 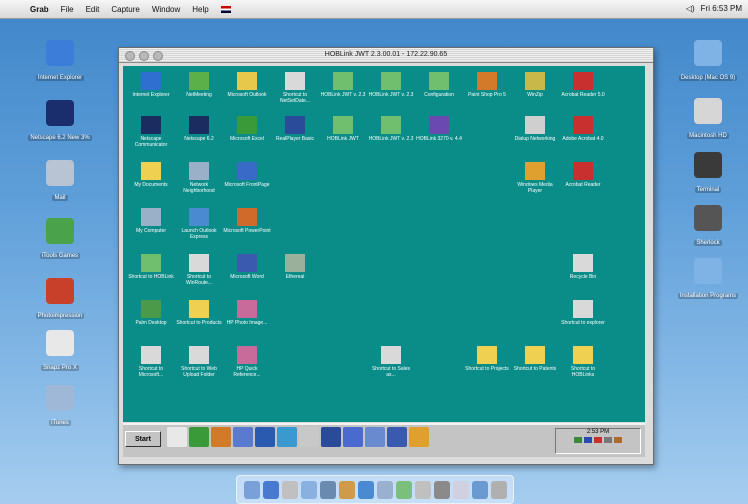 What do you see at coordinates (151, 85) in the screenshot?
I see `windows-desktop-icon: Internet Explorer` at bounding box center [151, 85].